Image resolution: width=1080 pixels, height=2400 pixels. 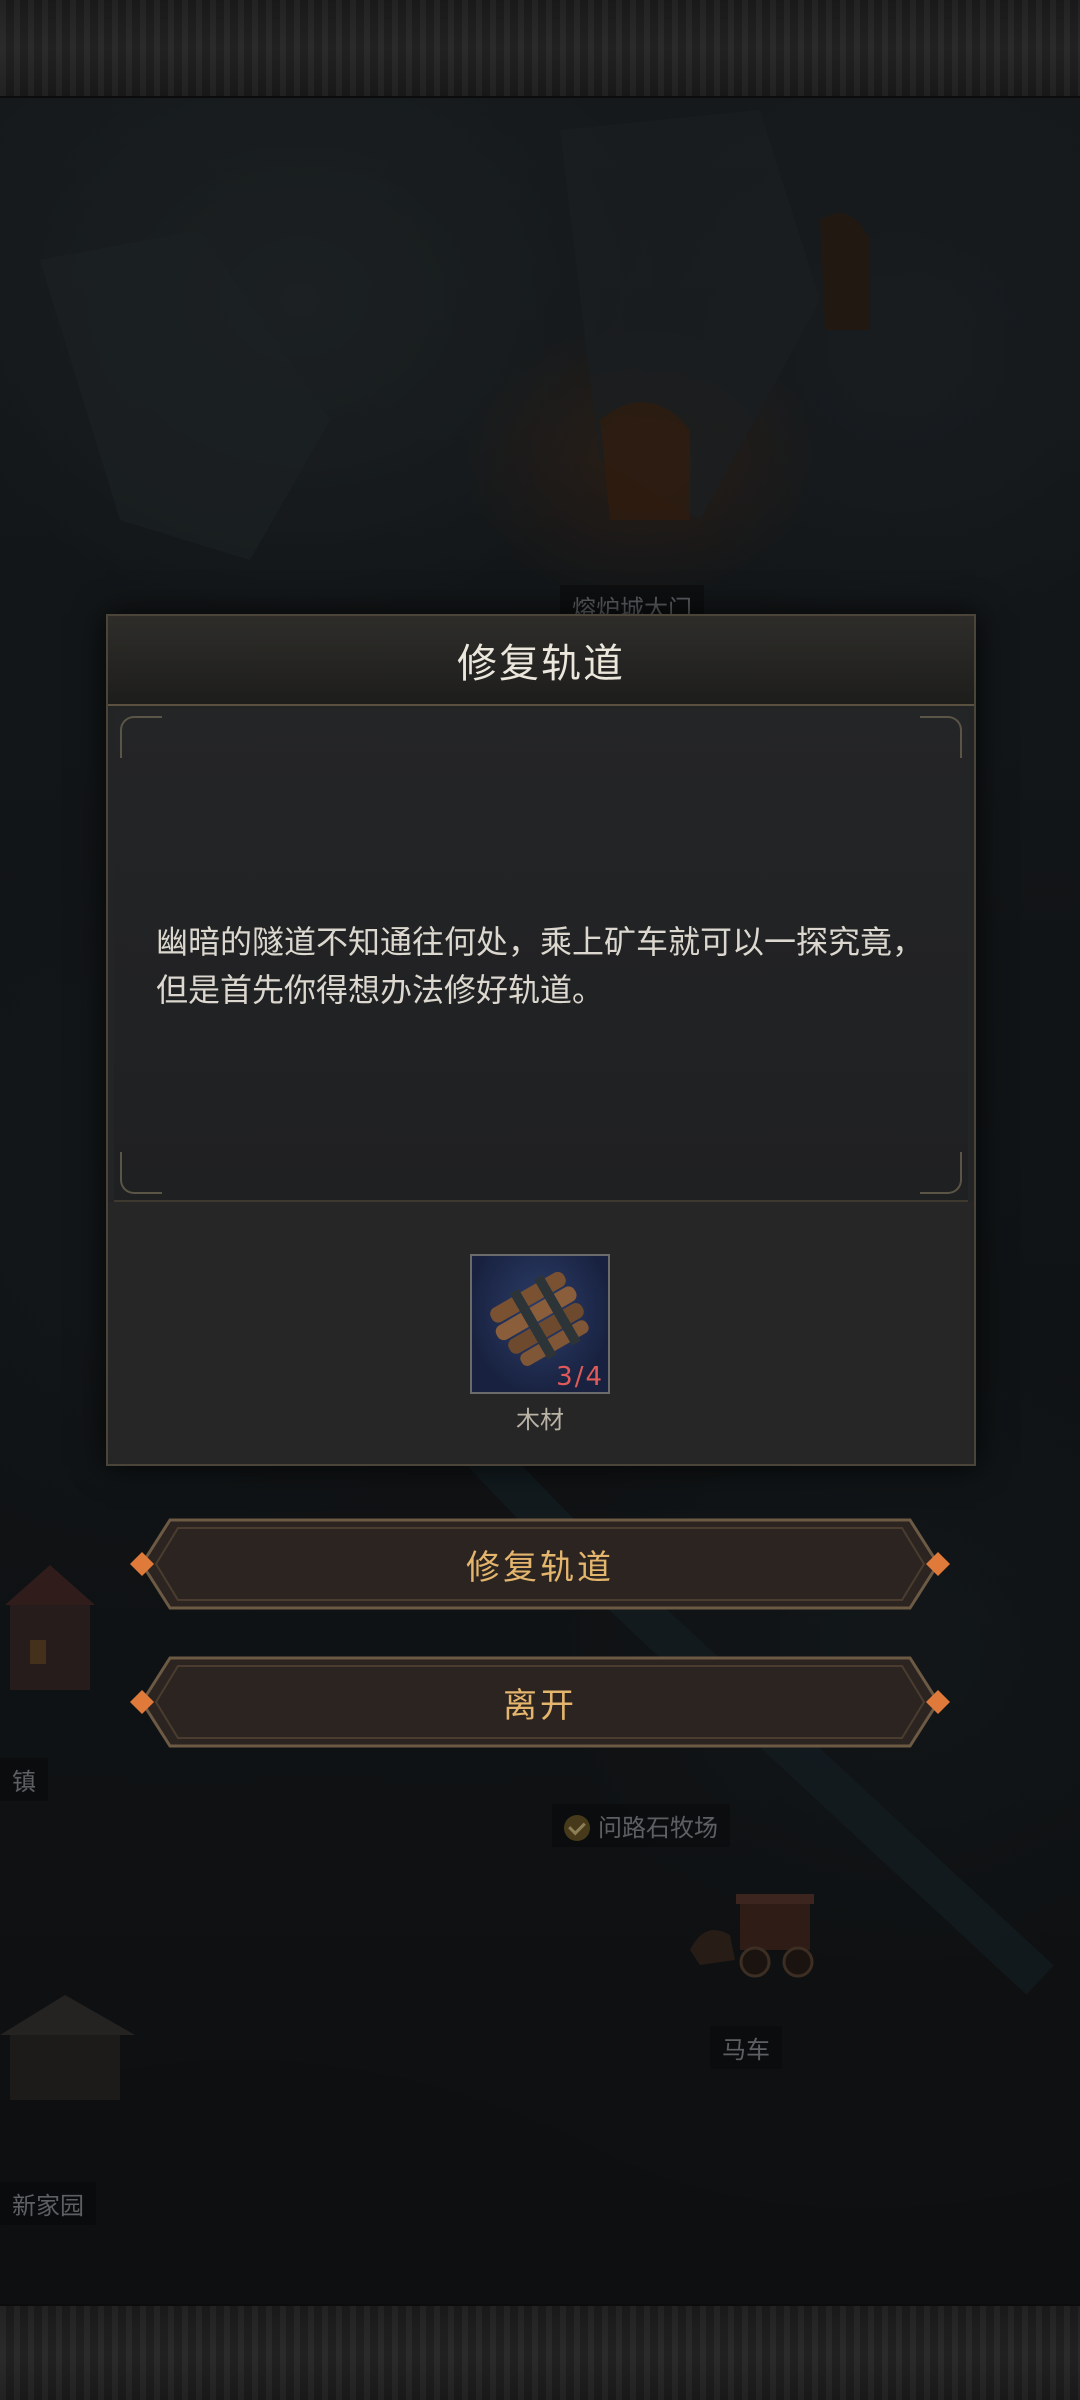 What do you see at coordinates (580, 1377) in the screenshot?
I see `item-count: 3/4` at bounding box center [580, 1377].